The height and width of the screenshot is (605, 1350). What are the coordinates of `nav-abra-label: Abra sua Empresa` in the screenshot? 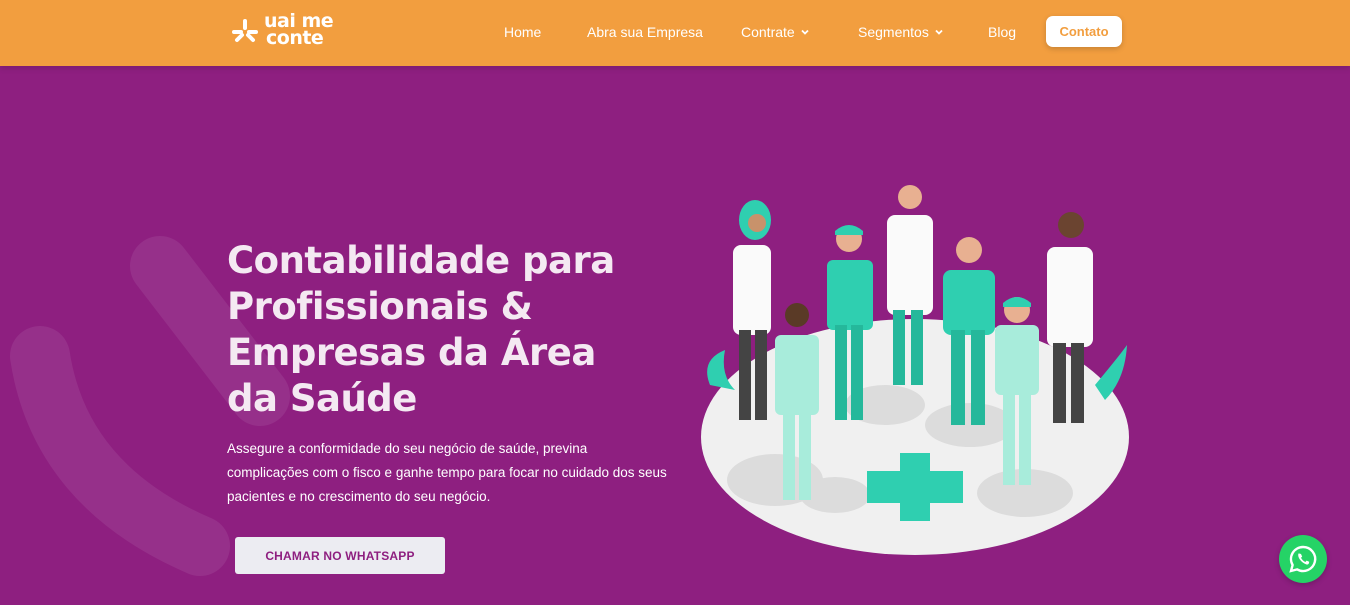 It's located at (645, 32).